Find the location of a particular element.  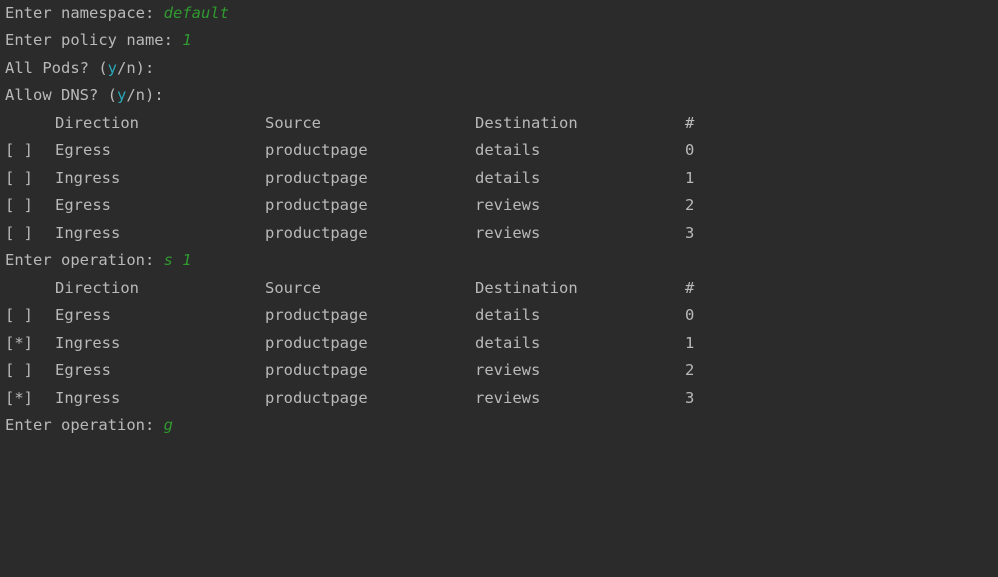

table-row: [*] Ingress productpage reviews 3 is located at coordinates (500, 399).